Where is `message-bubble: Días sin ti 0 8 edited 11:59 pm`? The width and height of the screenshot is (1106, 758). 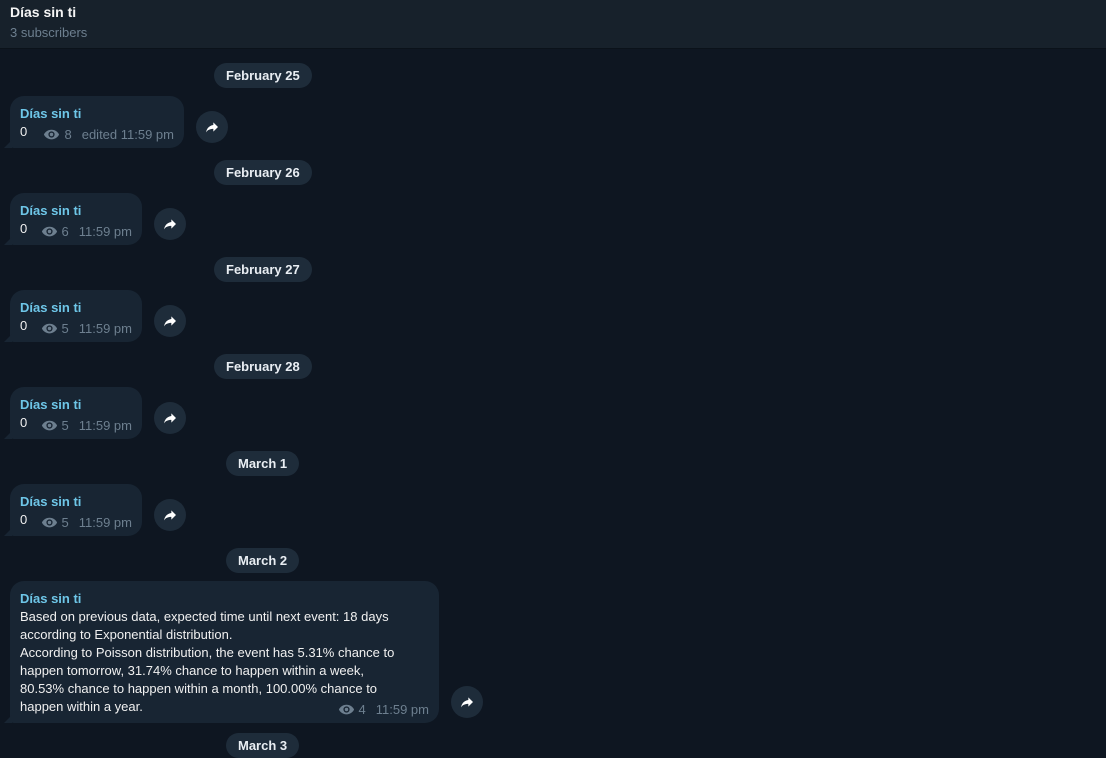
message-bubble: Días sin ti 0 8 edited 11:59 pm is located at coordinates (94, 122).